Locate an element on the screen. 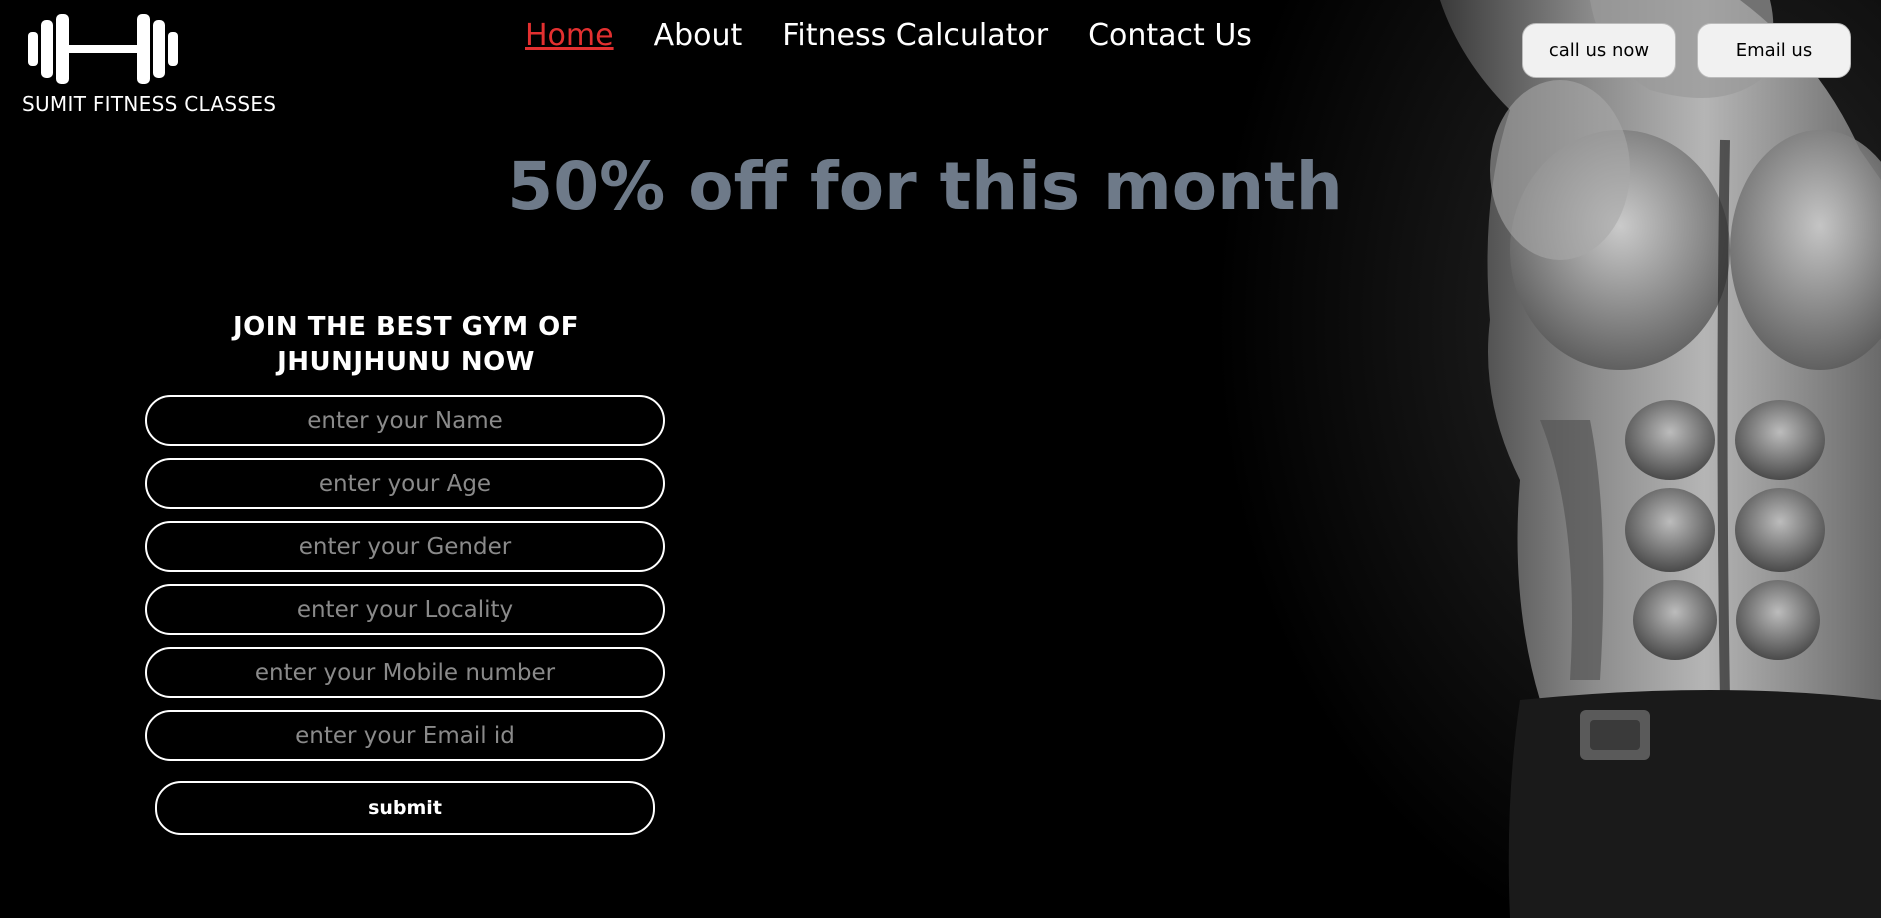 This screenshot has width=1881, height=918. nav-contact-us: Contact Us is located at coordinates (1170, 35).